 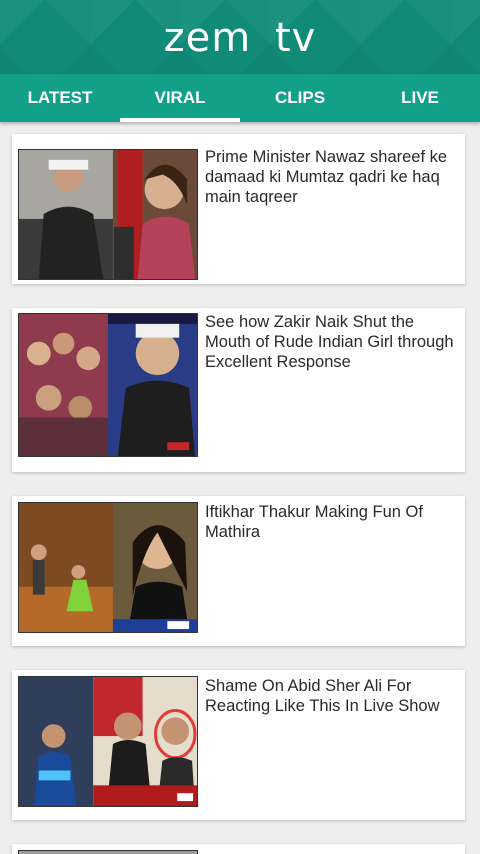 I want to click on tab-viral-label: VIRAL, so click(x=180, y=97).